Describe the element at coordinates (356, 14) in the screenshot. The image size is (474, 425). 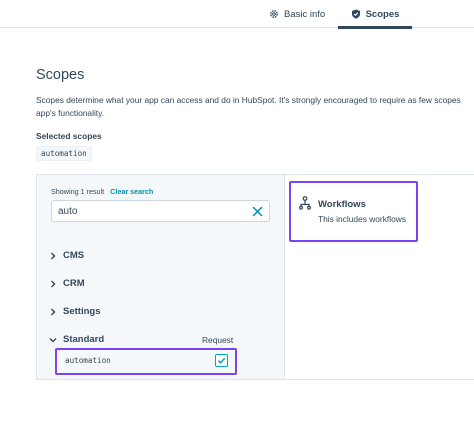
I see `shield-icon` at that location.